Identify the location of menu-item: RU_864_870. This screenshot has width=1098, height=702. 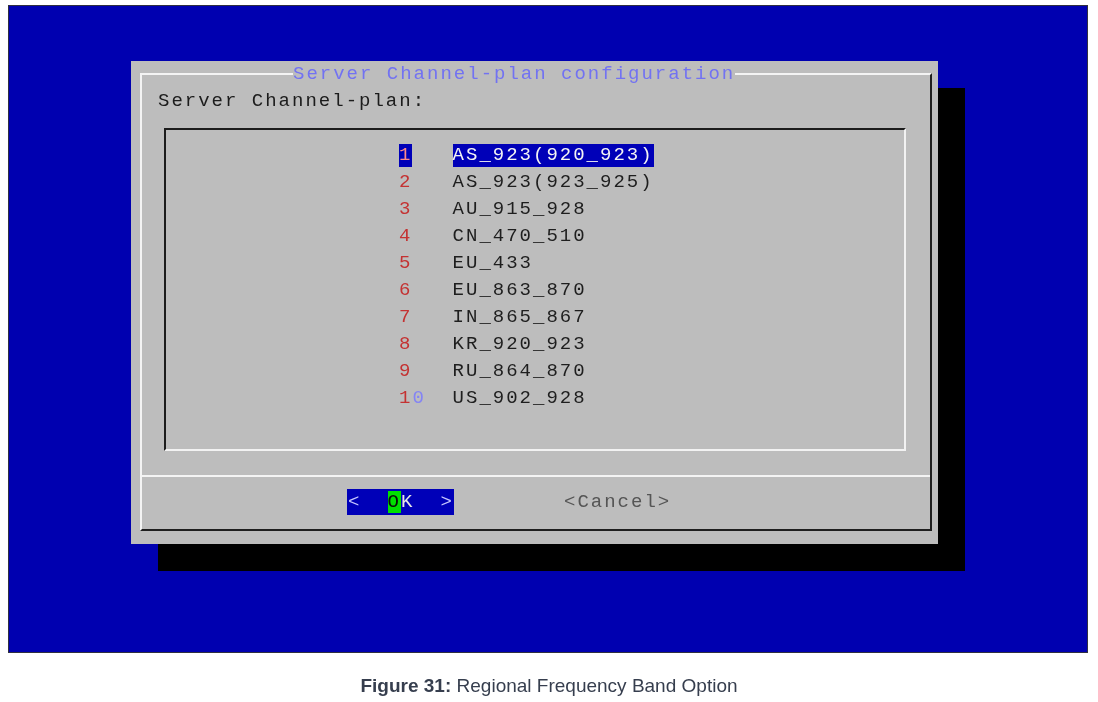
(519, 371).